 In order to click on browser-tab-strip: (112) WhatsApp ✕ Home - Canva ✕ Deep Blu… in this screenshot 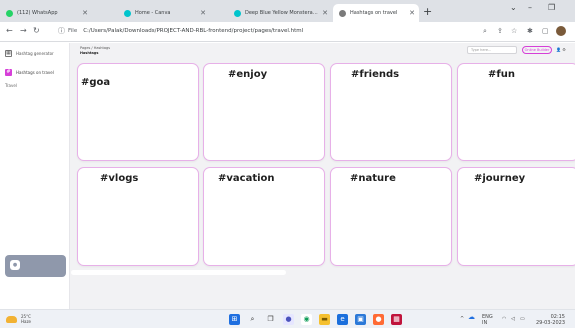, I will do `click(287, 11)`.